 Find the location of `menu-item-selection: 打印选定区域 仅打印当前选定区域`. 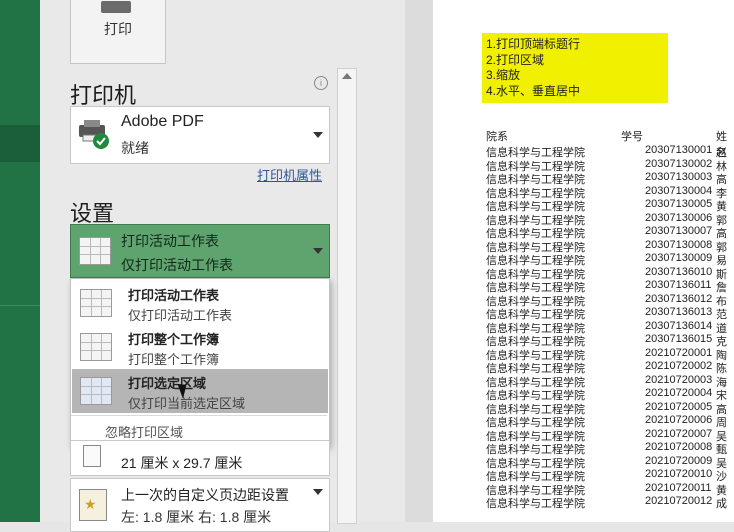

menu-item-selection: 打印选定区域 仅打印当前选定区域 is located at coordinates (200, 391).